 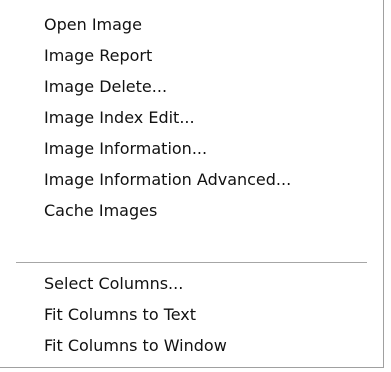 I want to click on menu-item-cache-images: Cache Images, so click(x=100, y=211).